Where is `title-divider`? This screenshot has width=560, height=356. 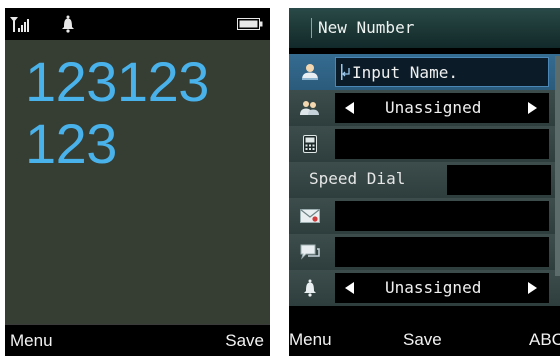 title-divider is located at coordinates (311, 28).